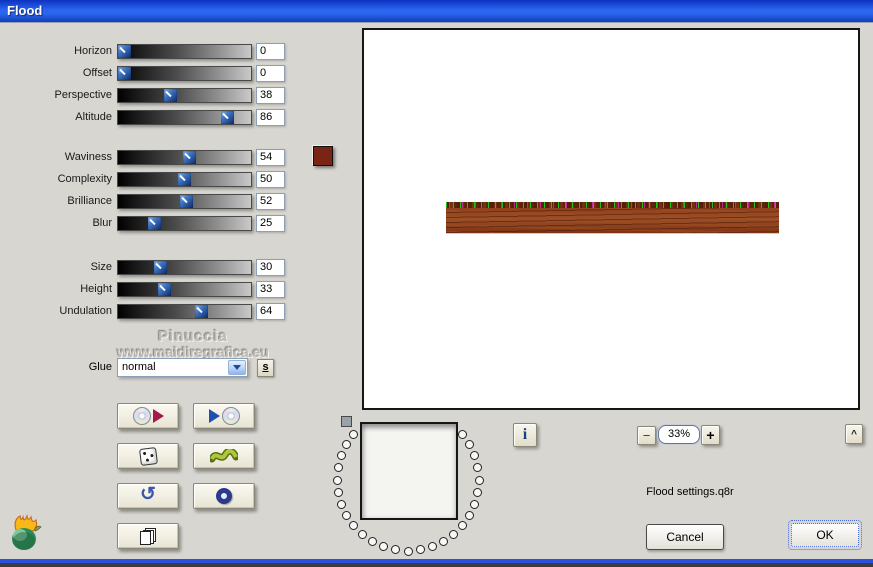  Describe the element at coordinates (139, 367) in the screenshot. I see `glue-dropdown-value: normal` at that location.